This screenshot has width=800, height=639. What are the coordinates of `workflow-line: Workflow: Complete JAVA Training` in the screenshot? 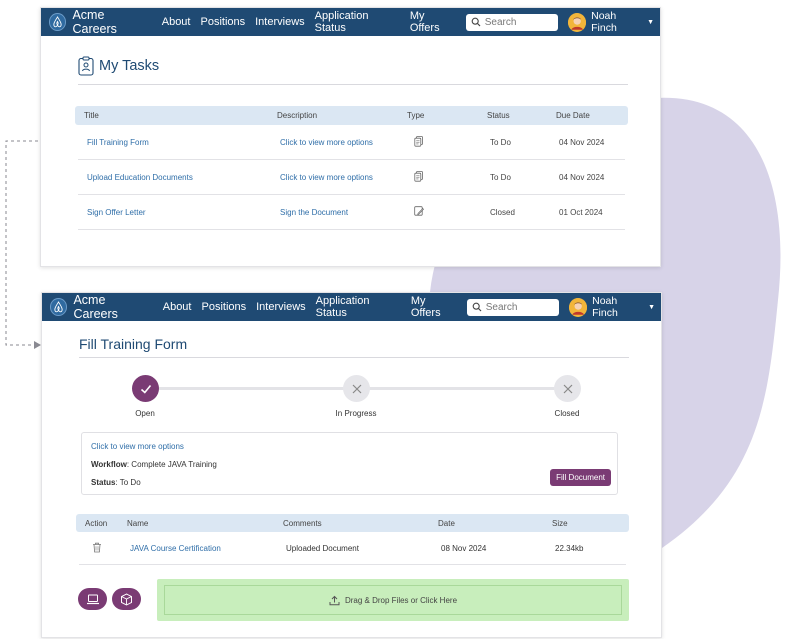 It's located at (154, 464).